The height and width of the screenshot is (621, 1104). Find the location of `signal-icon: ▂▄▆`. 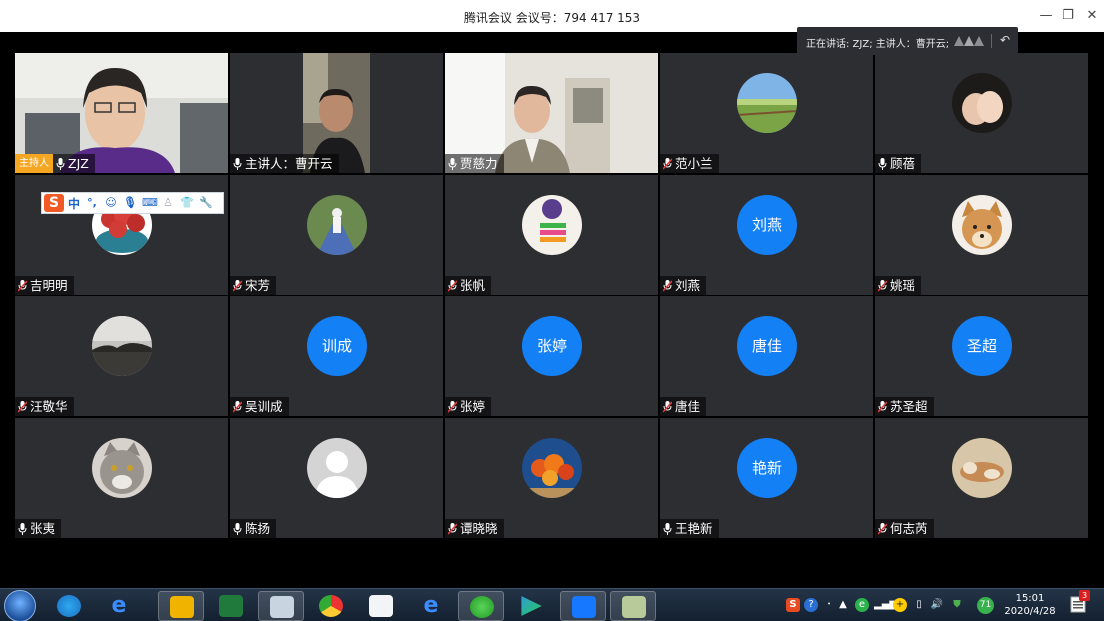

signal-icon: ▂▄▆ is located at coordinates (885, 605).